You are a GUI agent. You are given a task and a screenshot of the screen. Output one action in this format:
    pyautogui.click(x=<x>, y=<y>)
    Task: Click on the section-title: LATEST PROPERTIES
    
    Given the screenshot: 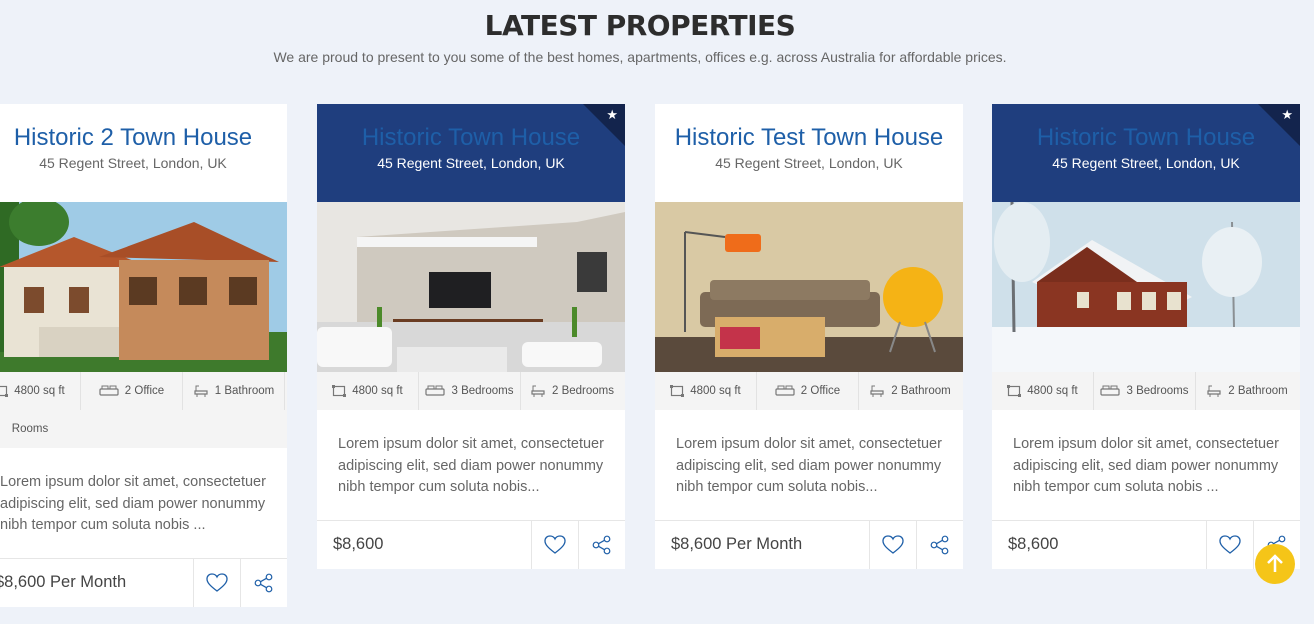 What is the action you would take?
    pyautogui.click(x=640, y=25)
    